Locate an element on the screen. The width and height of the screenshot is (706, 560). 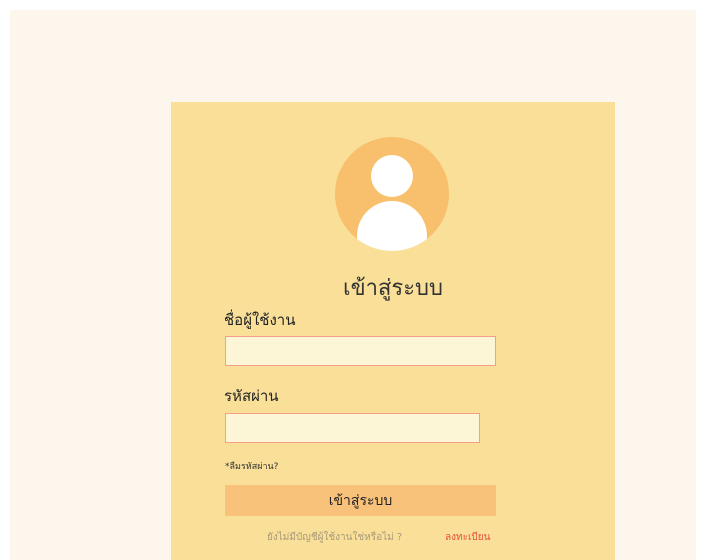
forgot-password-link: *ลืมรหัสผ่าน? is located at coordinates (251, 466).